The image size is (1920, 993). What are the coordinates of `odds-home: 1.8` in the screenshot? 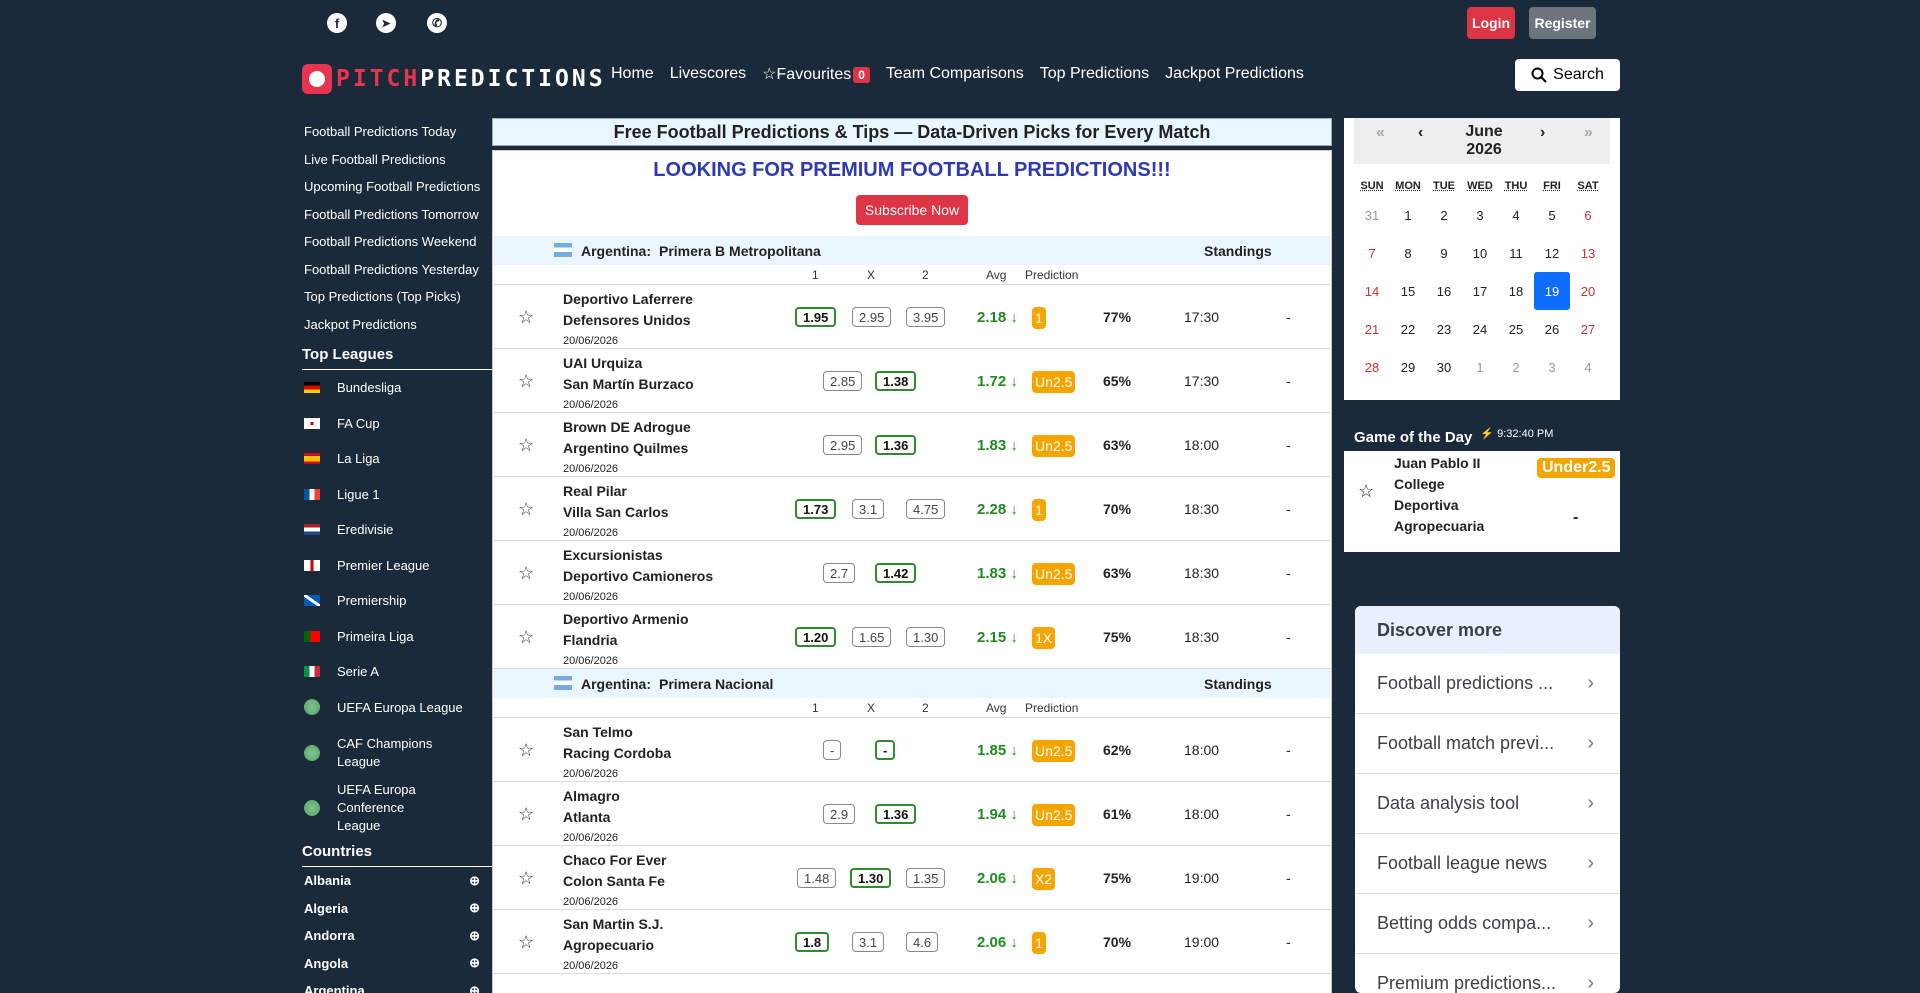 It's located at (812, 942).